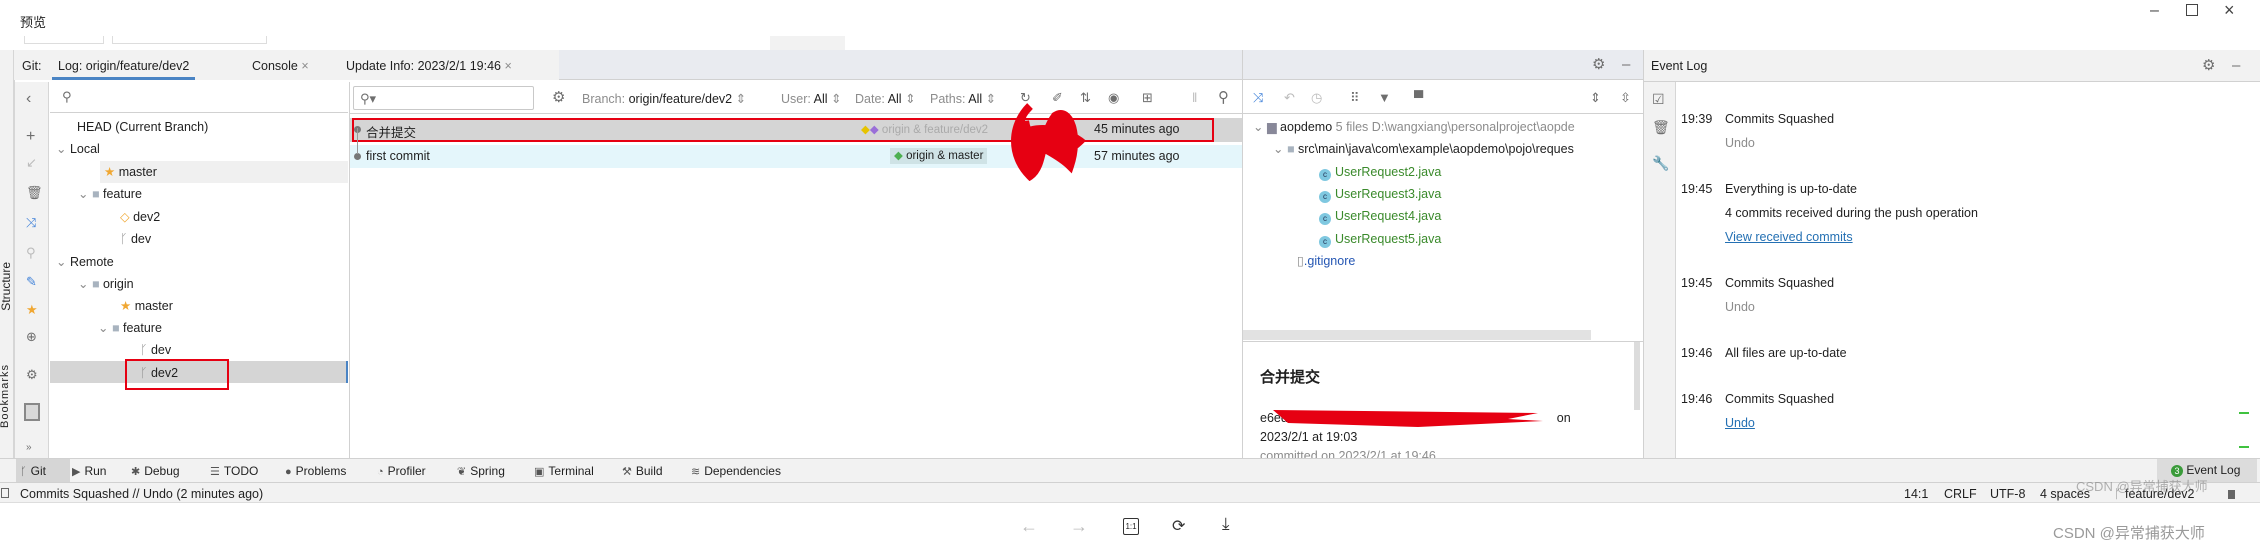  What do you see at coordinates (963, 98) in the screenshot?
I see `paths-filter: Paths: All ⇕` at bounding box center [963, 98].